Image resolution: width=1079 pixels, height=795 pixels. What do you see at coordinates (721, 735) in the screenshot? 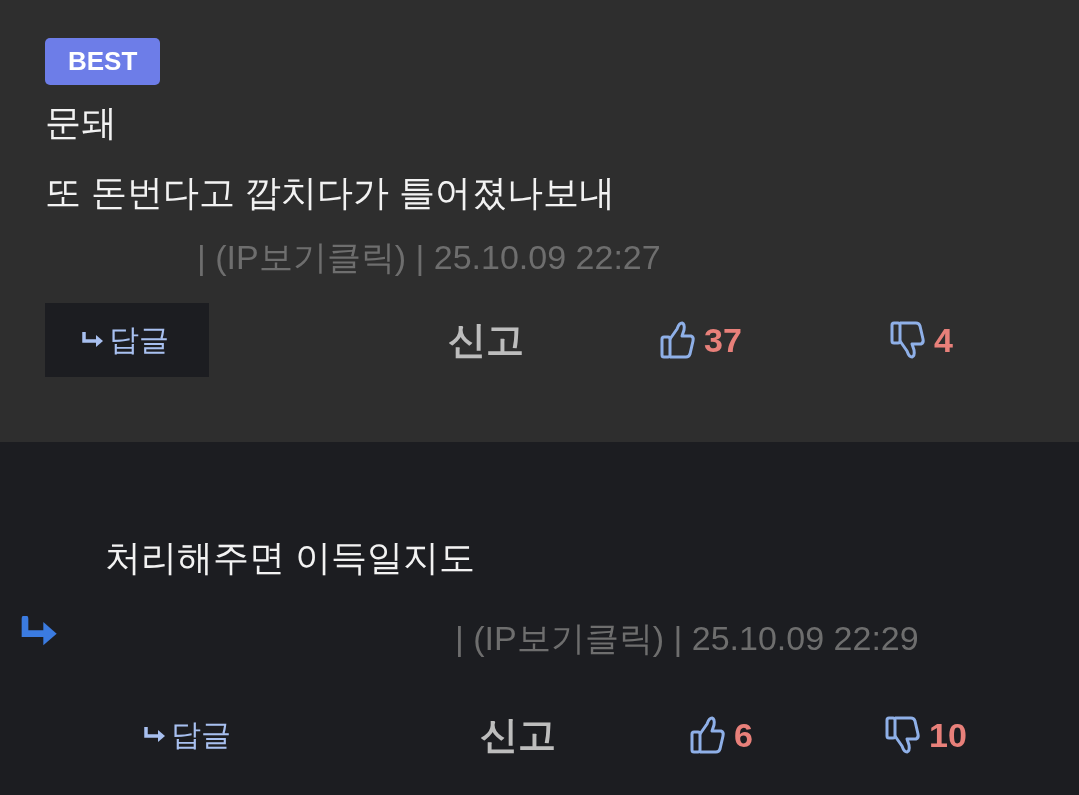
I see `like-button: 6` at bounding box center [721, 735].